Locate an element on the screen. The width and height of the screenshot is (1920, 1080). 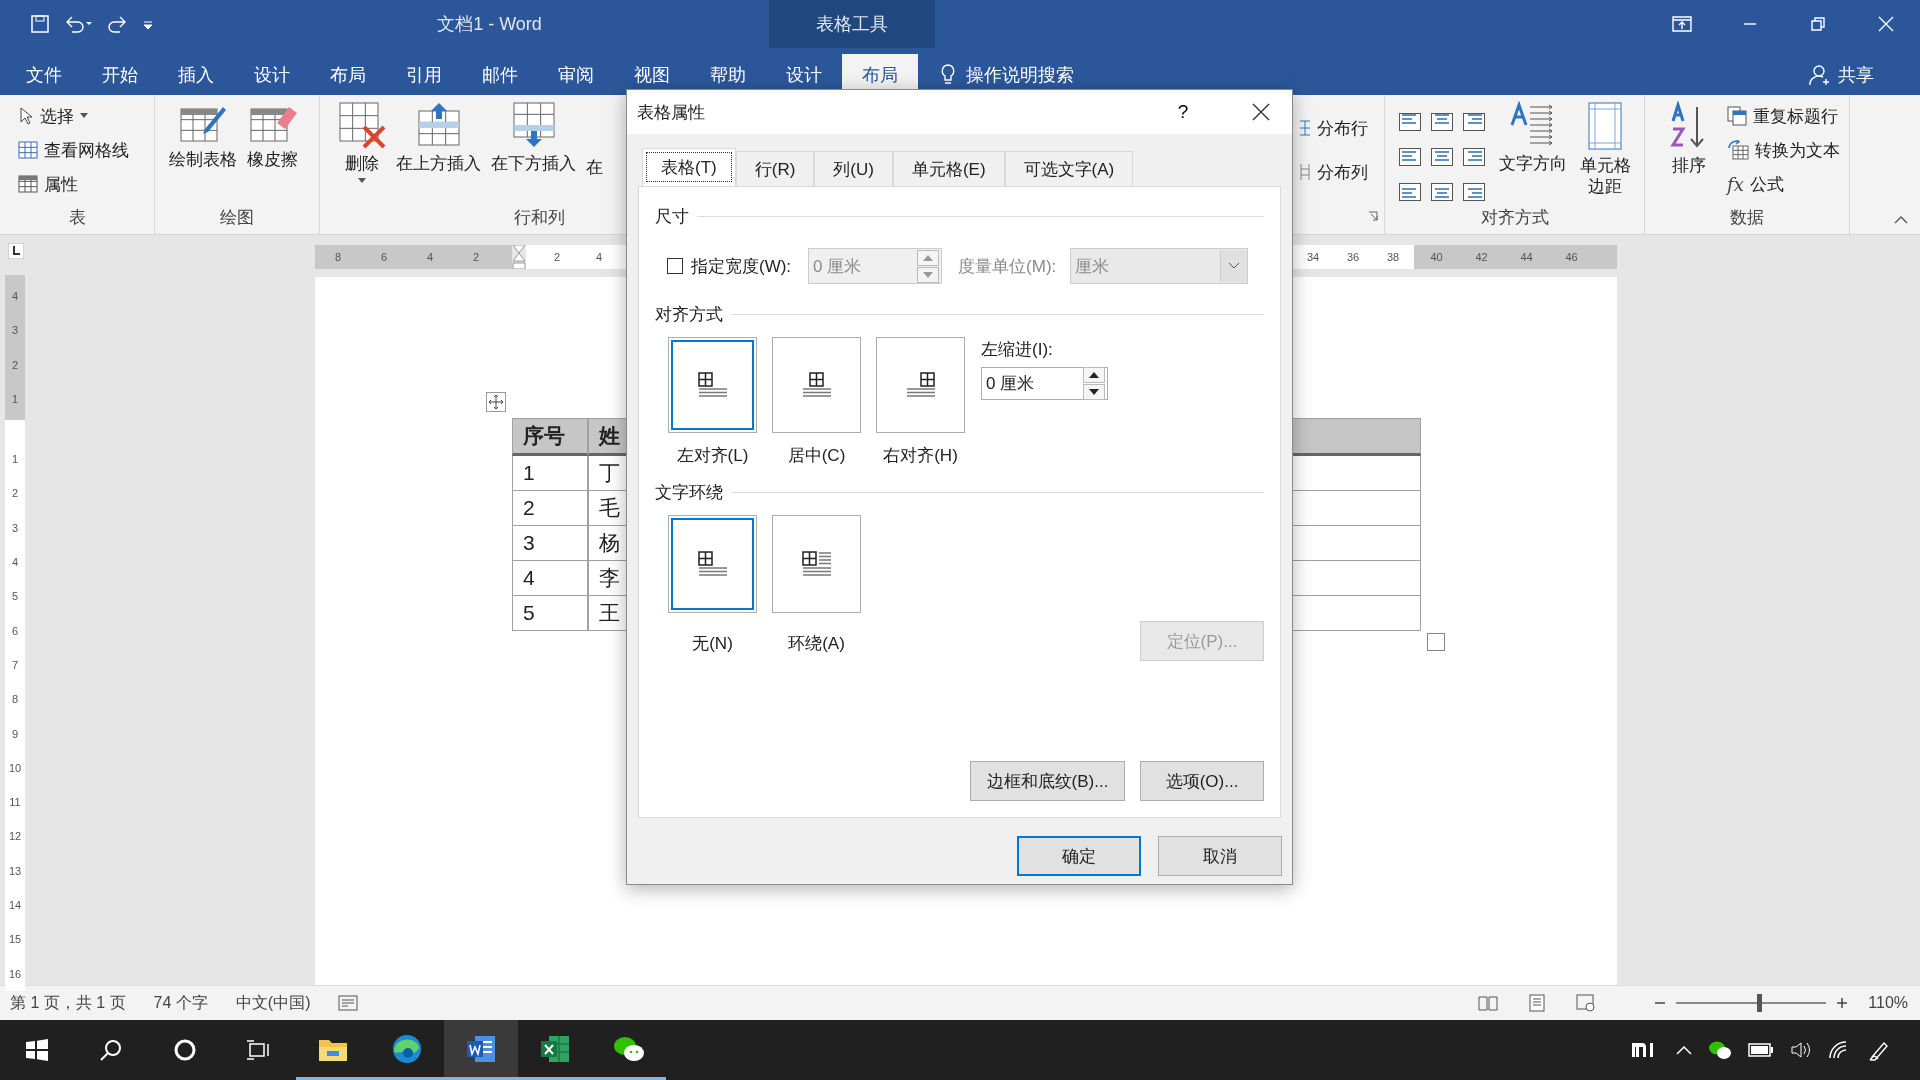
ribbon-button: 删除 is located at coordinates (362, 142).